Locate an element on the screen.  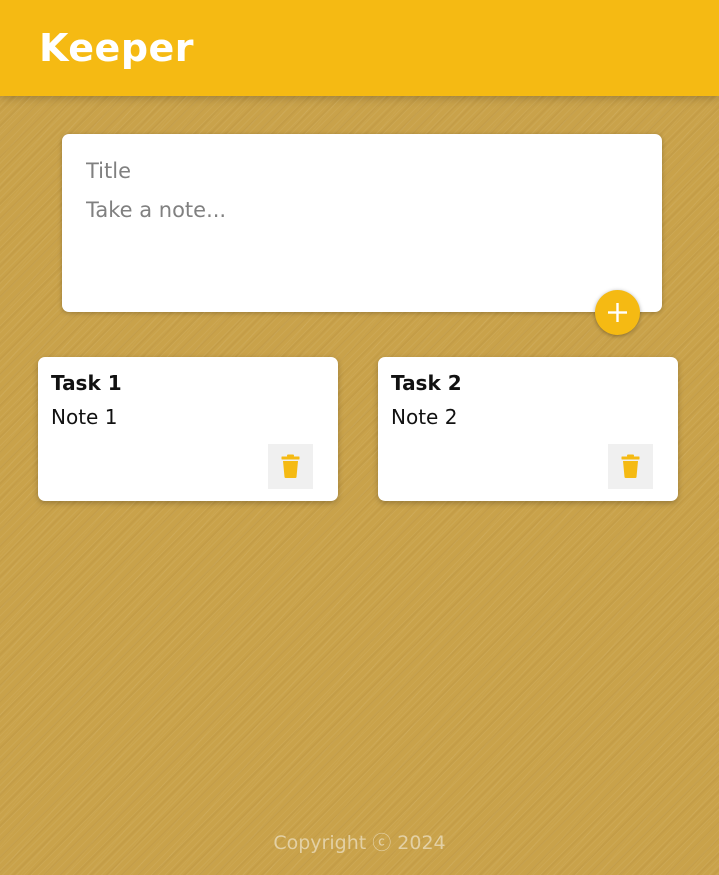
note-title: Task 2 is located at coordinates (426, 383).